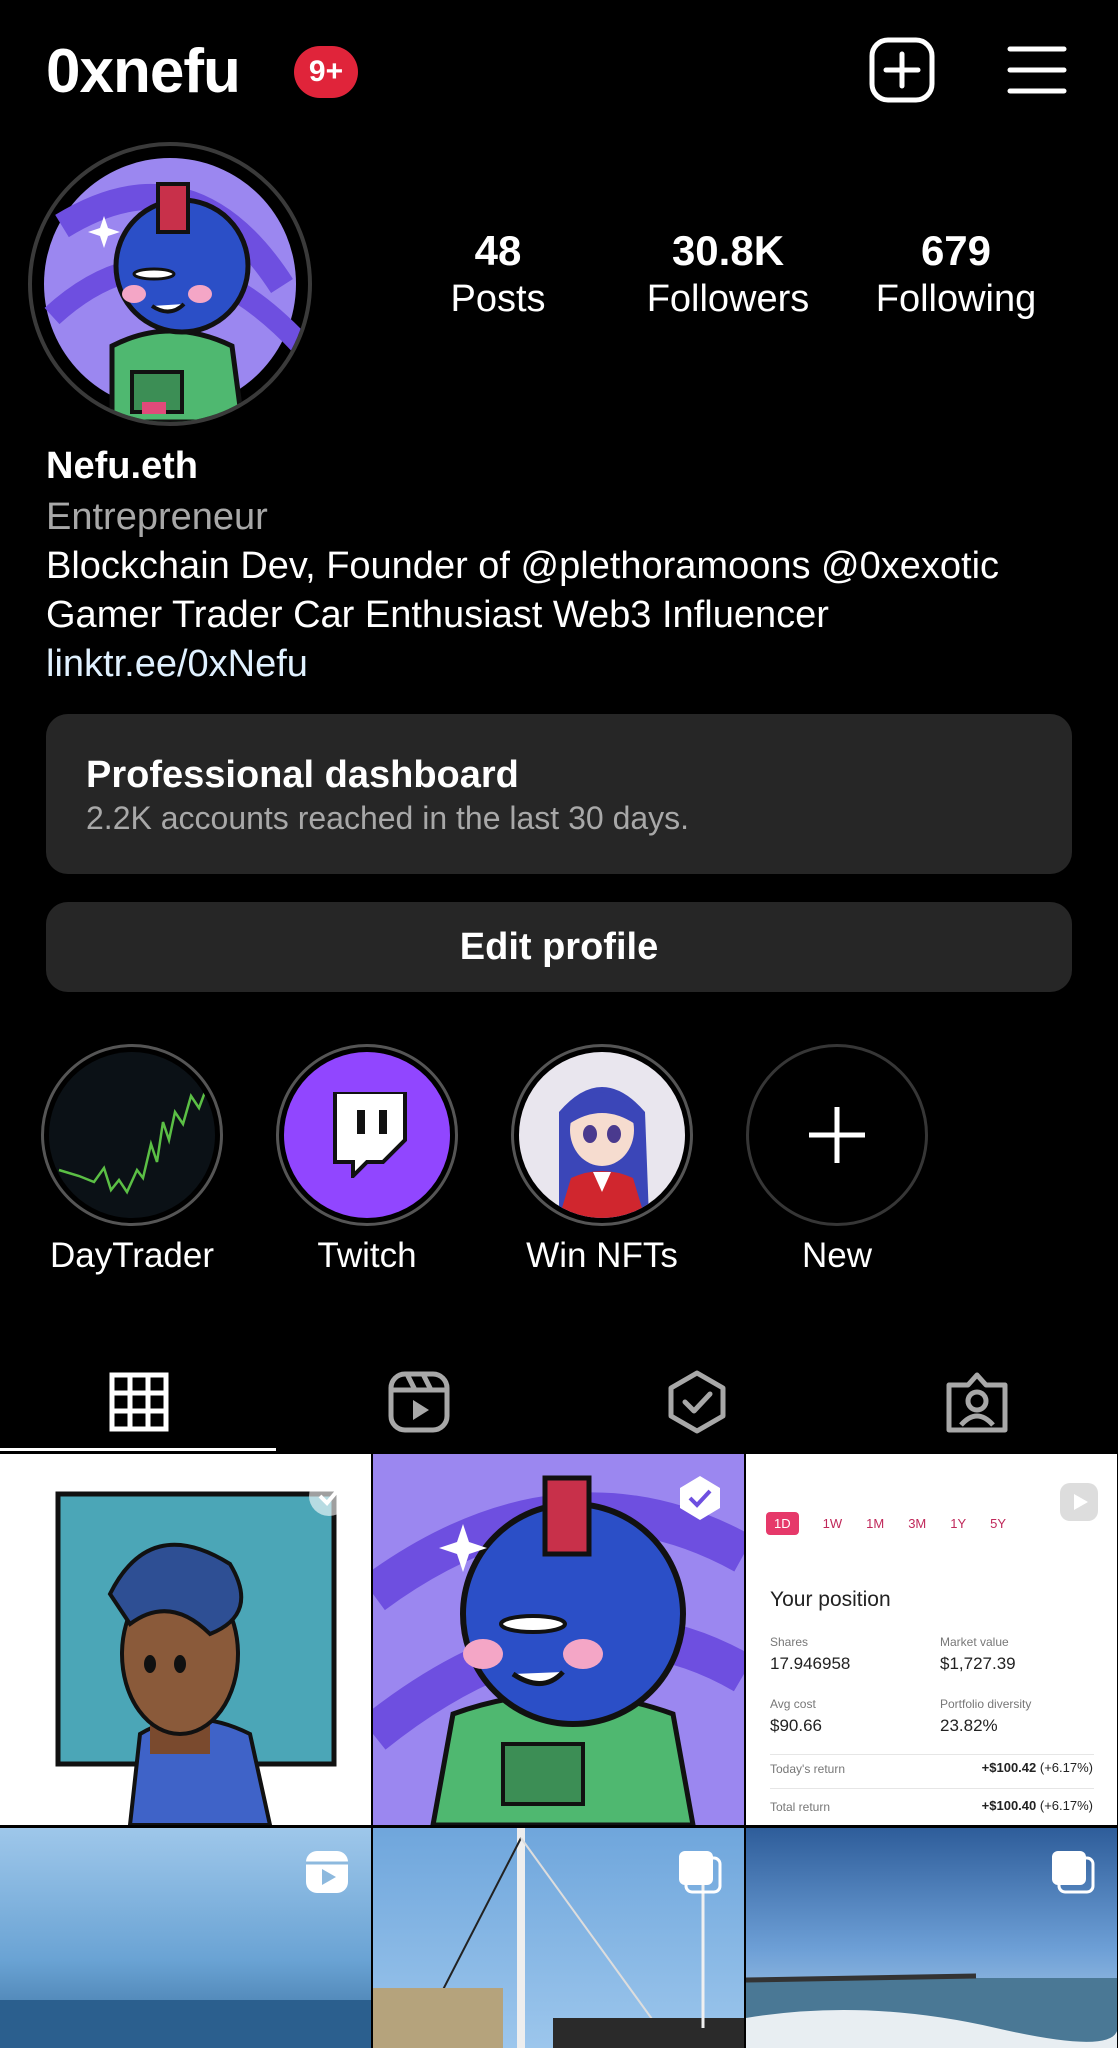  I want to click on stat-posts: 48 Posts, so click(498, 274).